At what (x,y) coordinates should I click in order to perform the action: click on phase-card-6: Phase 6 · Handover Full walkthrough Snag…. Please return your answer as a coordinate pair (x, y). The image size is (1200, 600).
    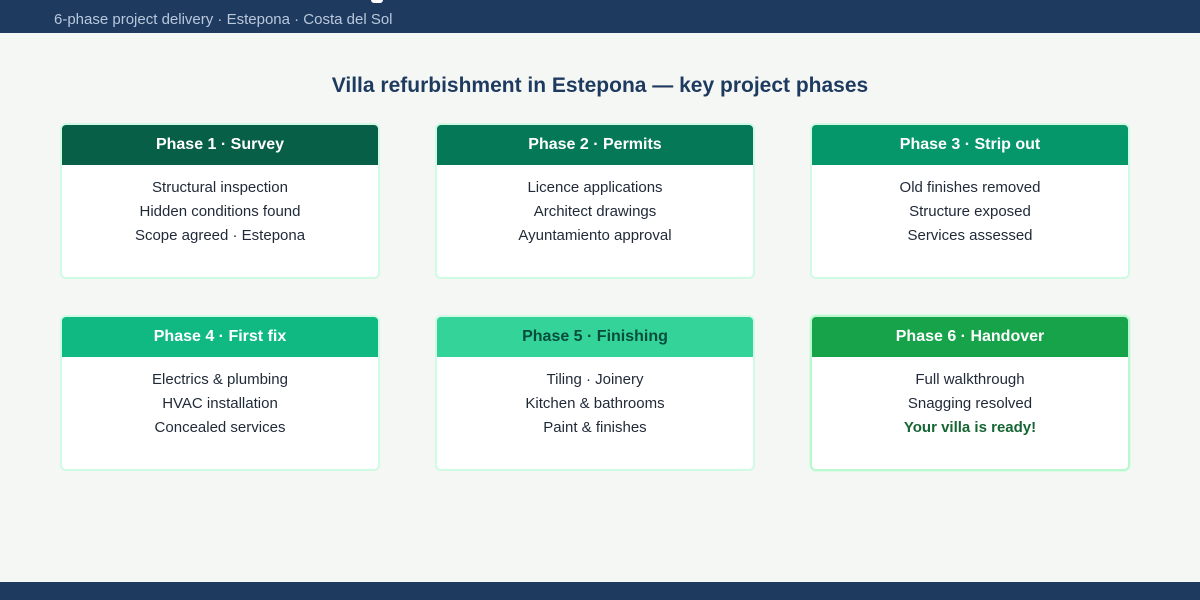
    Looking at the image, I should click on (970, 393).